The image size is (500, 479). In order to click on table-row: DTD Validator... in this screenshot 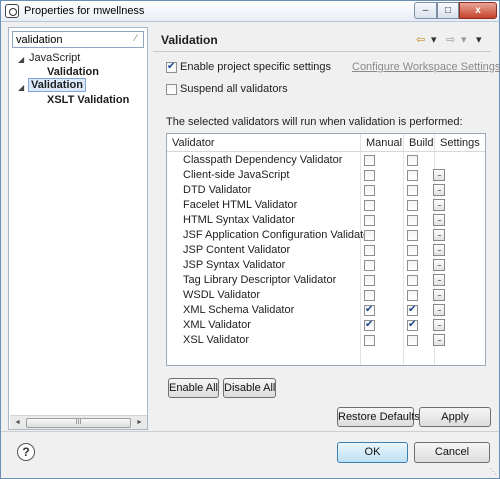, I will do `click(326, 190)`.